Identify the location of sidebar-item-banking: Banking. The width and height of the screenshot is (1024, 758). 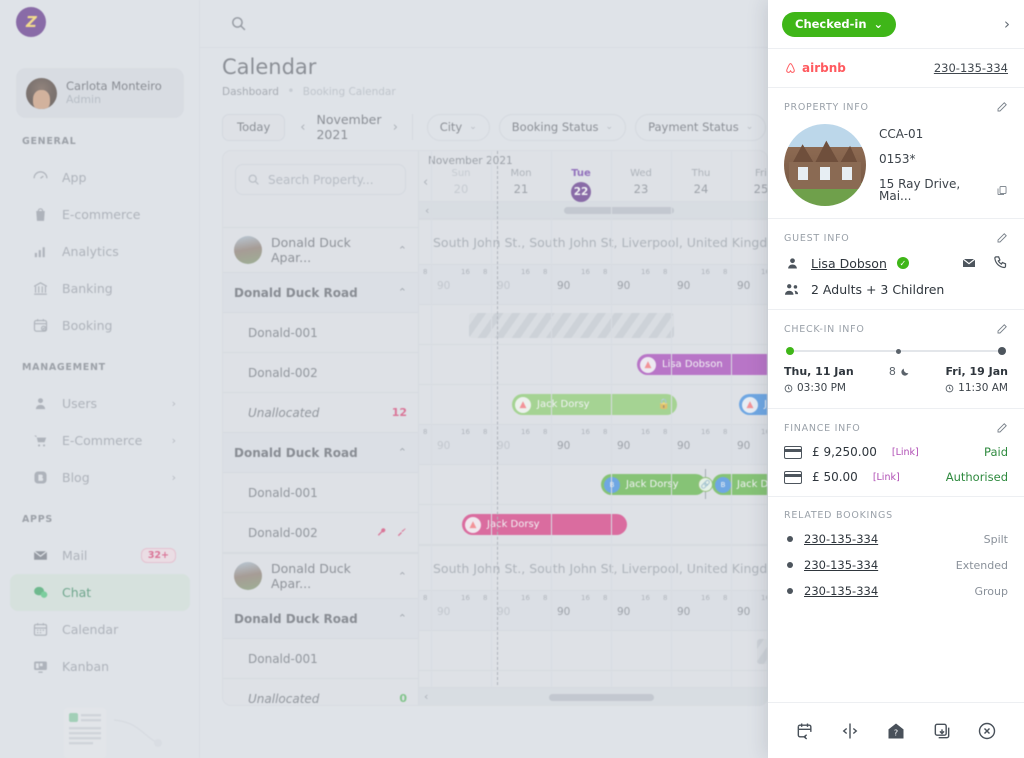
(100, 288).